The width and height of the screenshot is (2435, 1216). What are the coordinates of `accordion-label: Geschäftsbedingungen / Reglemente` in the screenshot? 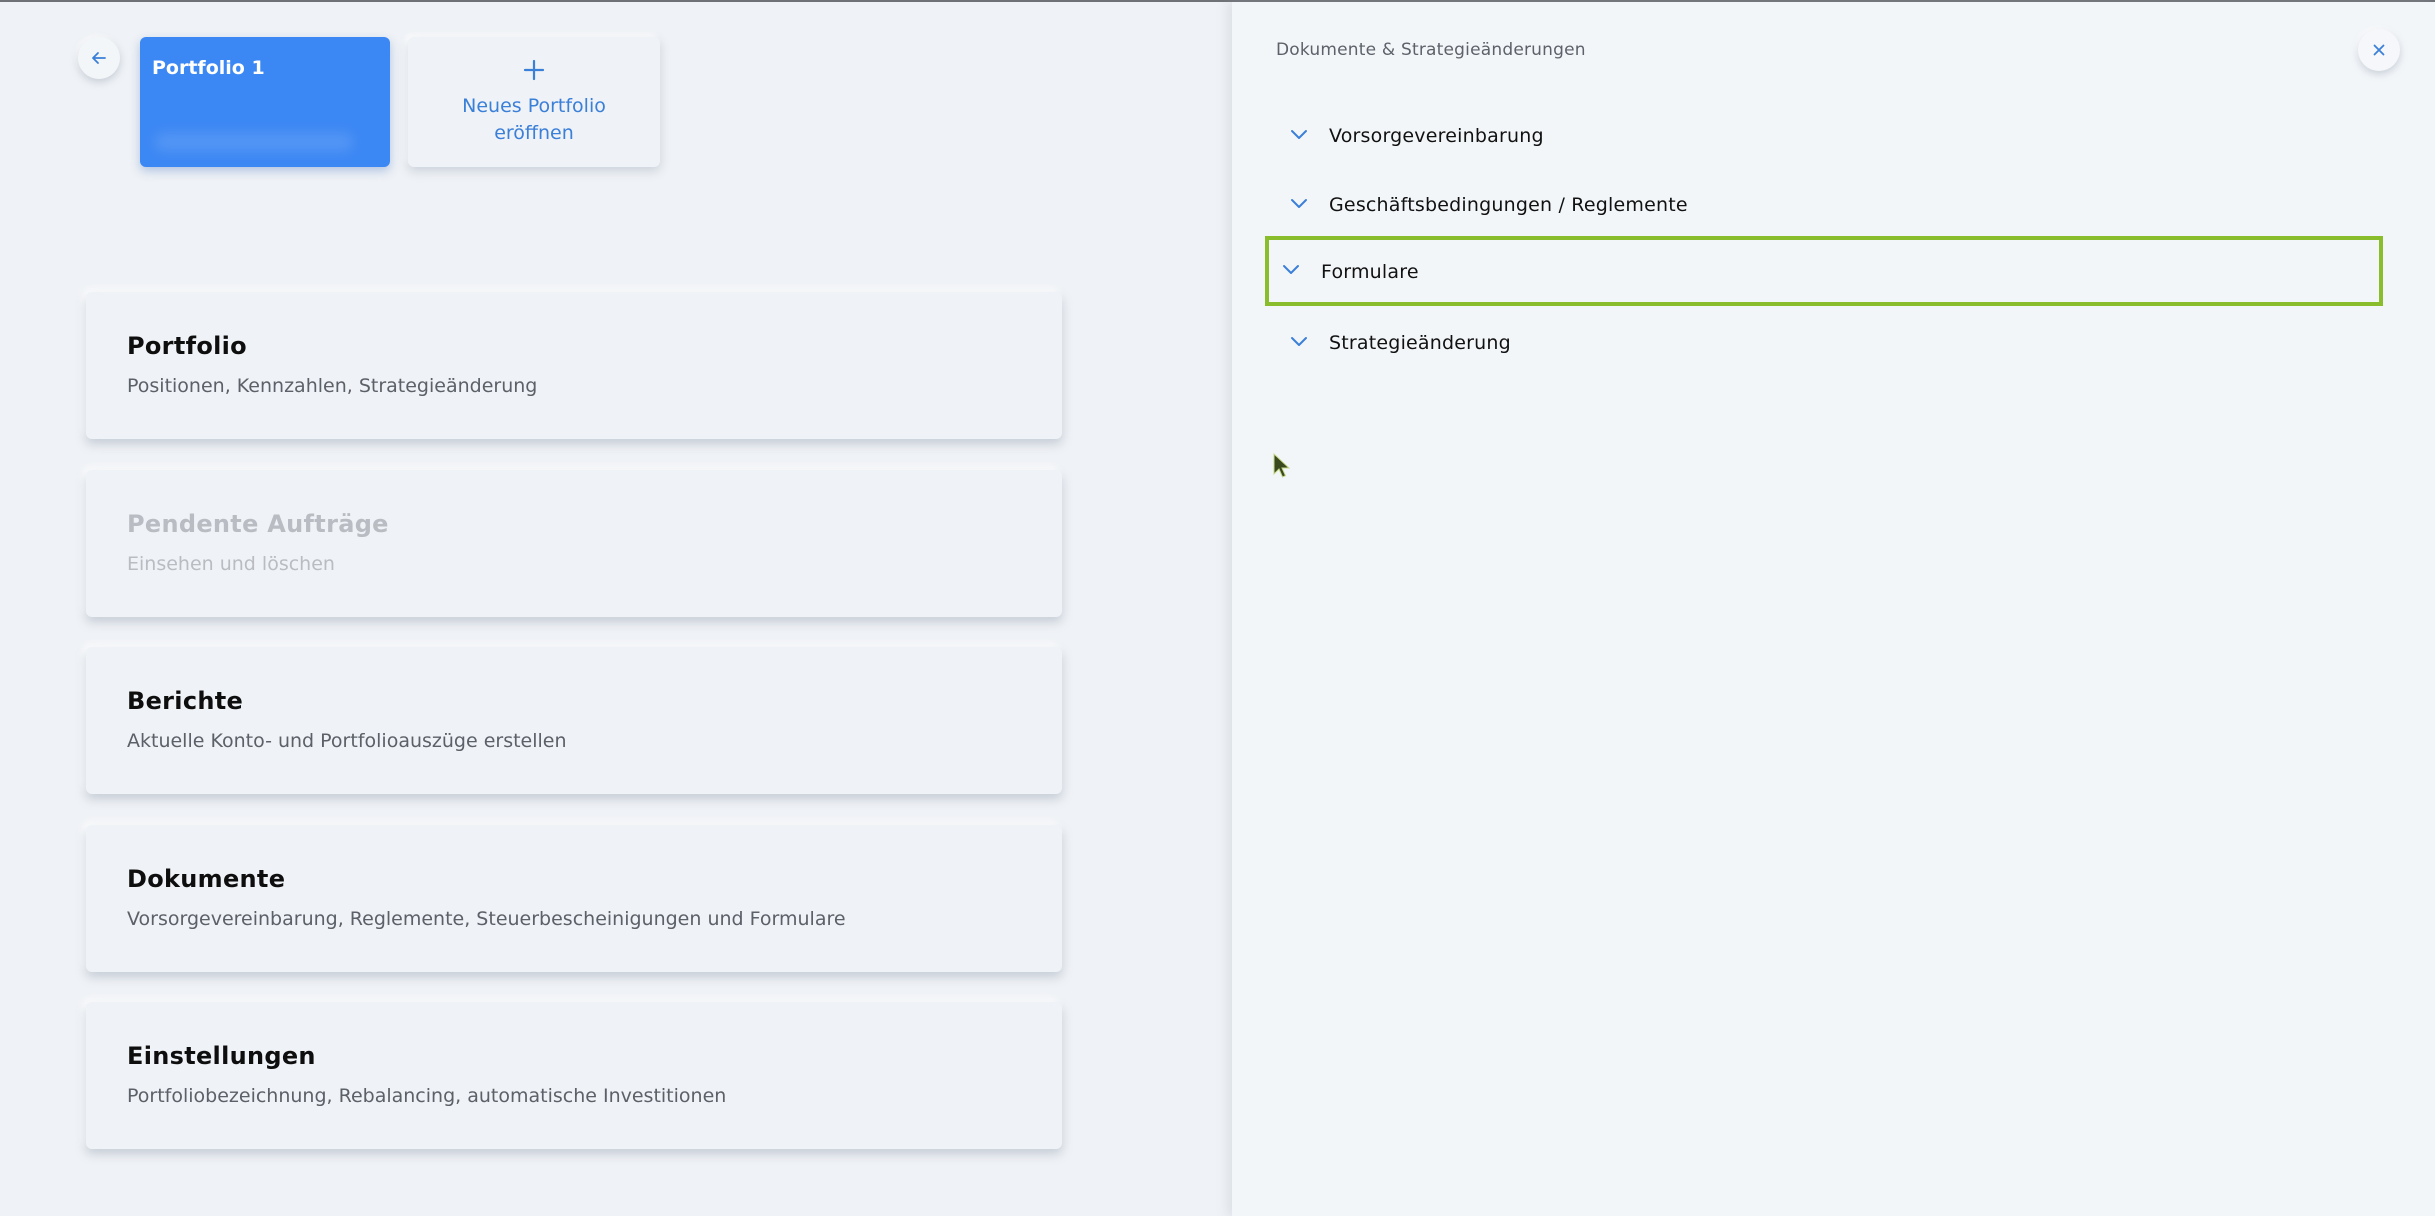 It's located at (1508, 205).